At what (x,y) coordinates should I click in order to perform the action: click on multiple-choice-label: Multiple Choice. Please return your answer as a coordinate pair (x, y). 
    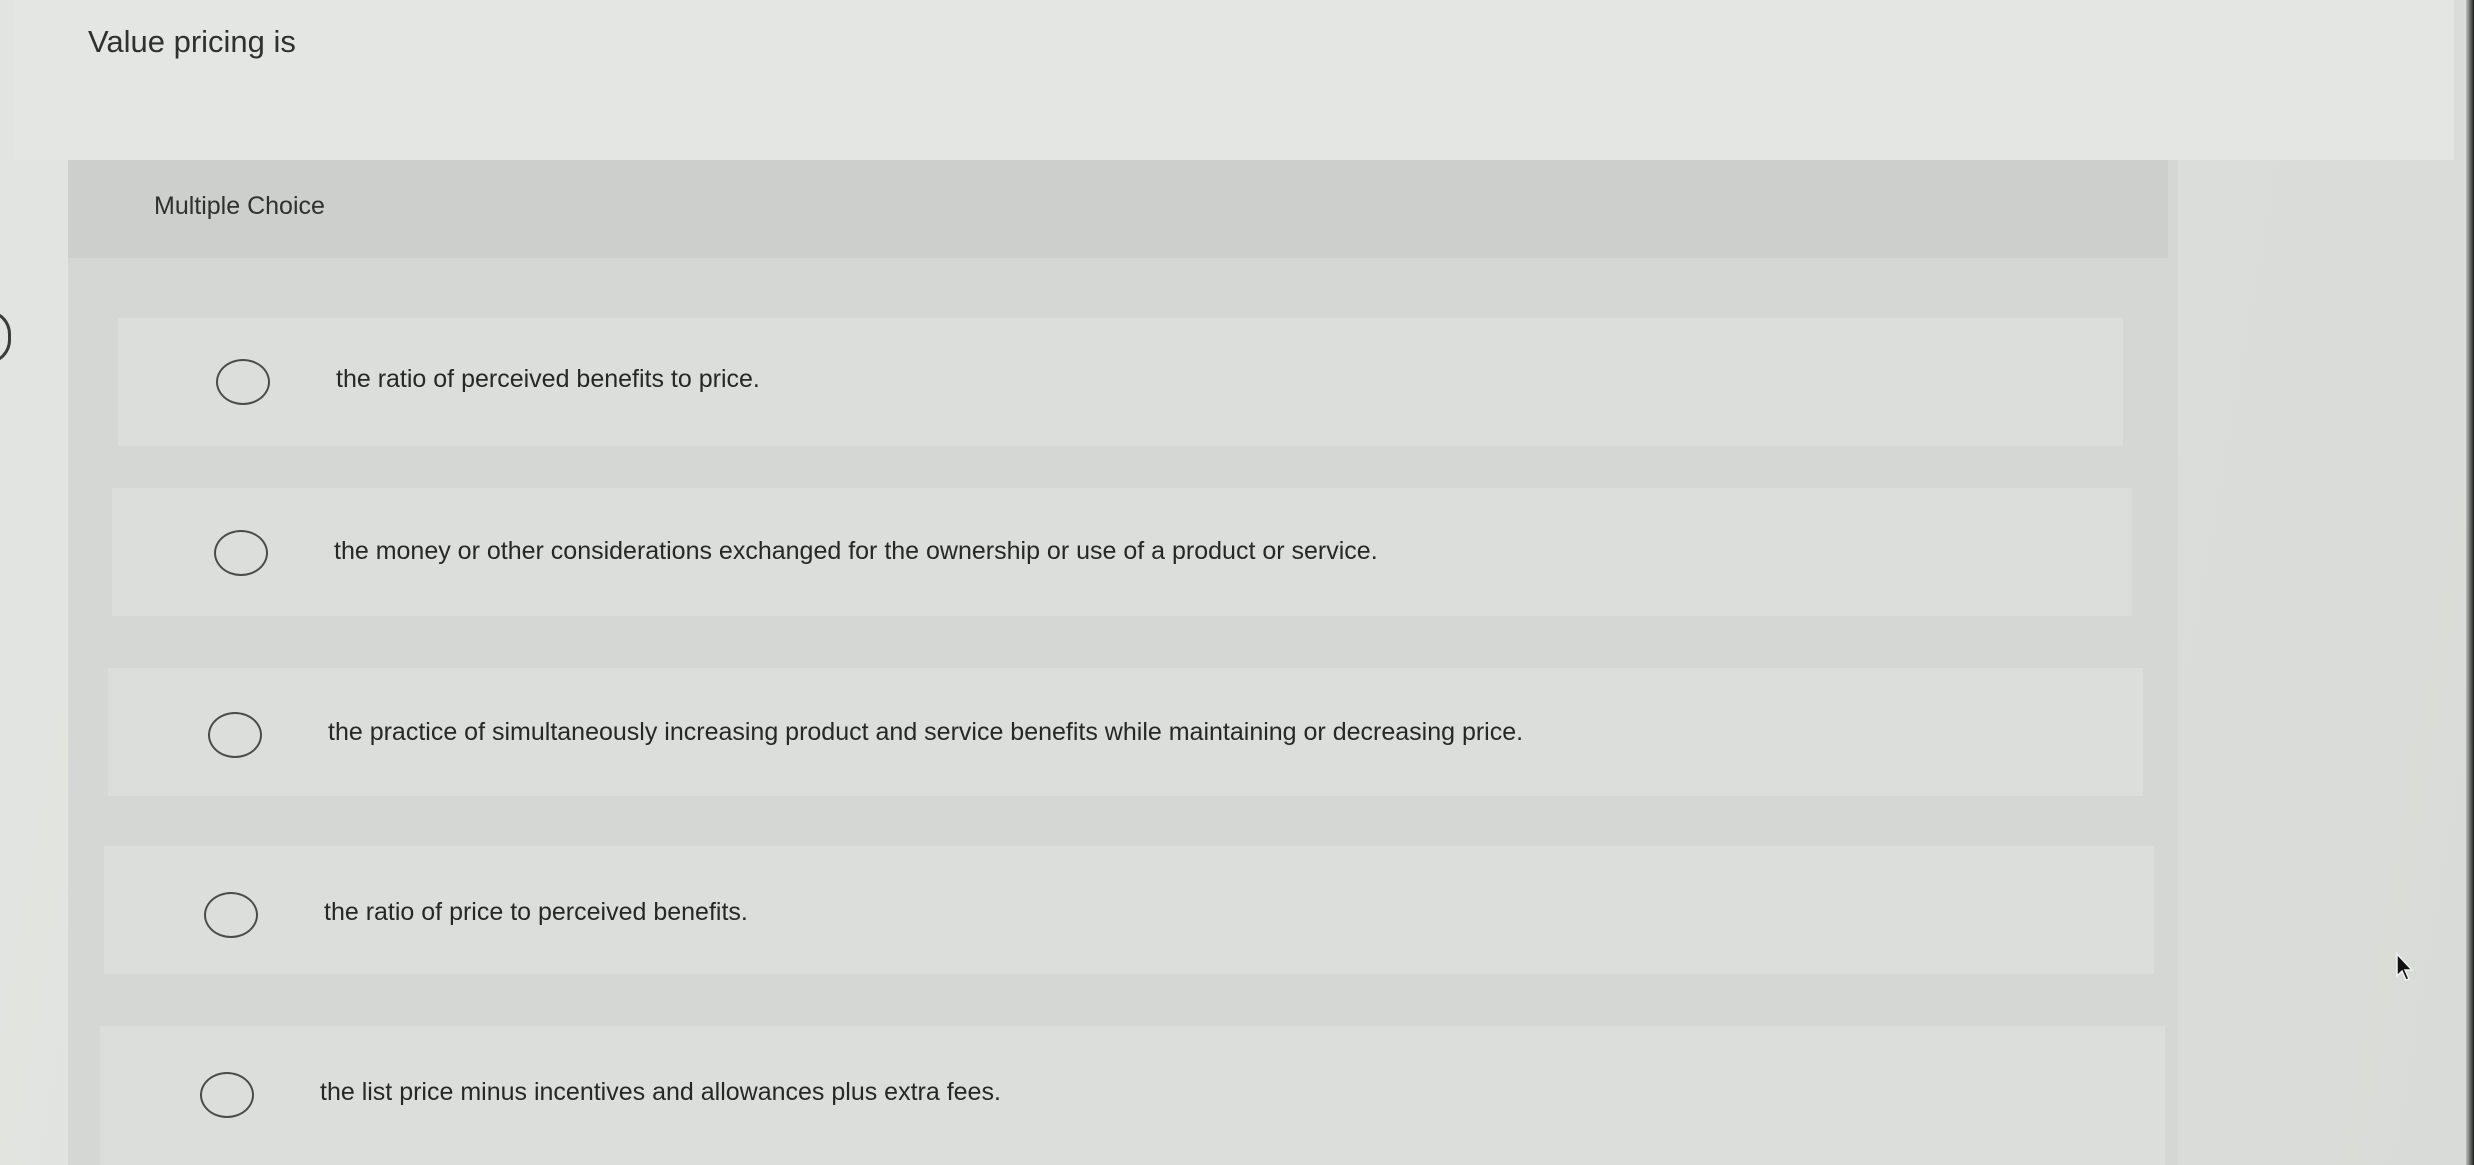
    Looking at the image, I should click on (239, 206).